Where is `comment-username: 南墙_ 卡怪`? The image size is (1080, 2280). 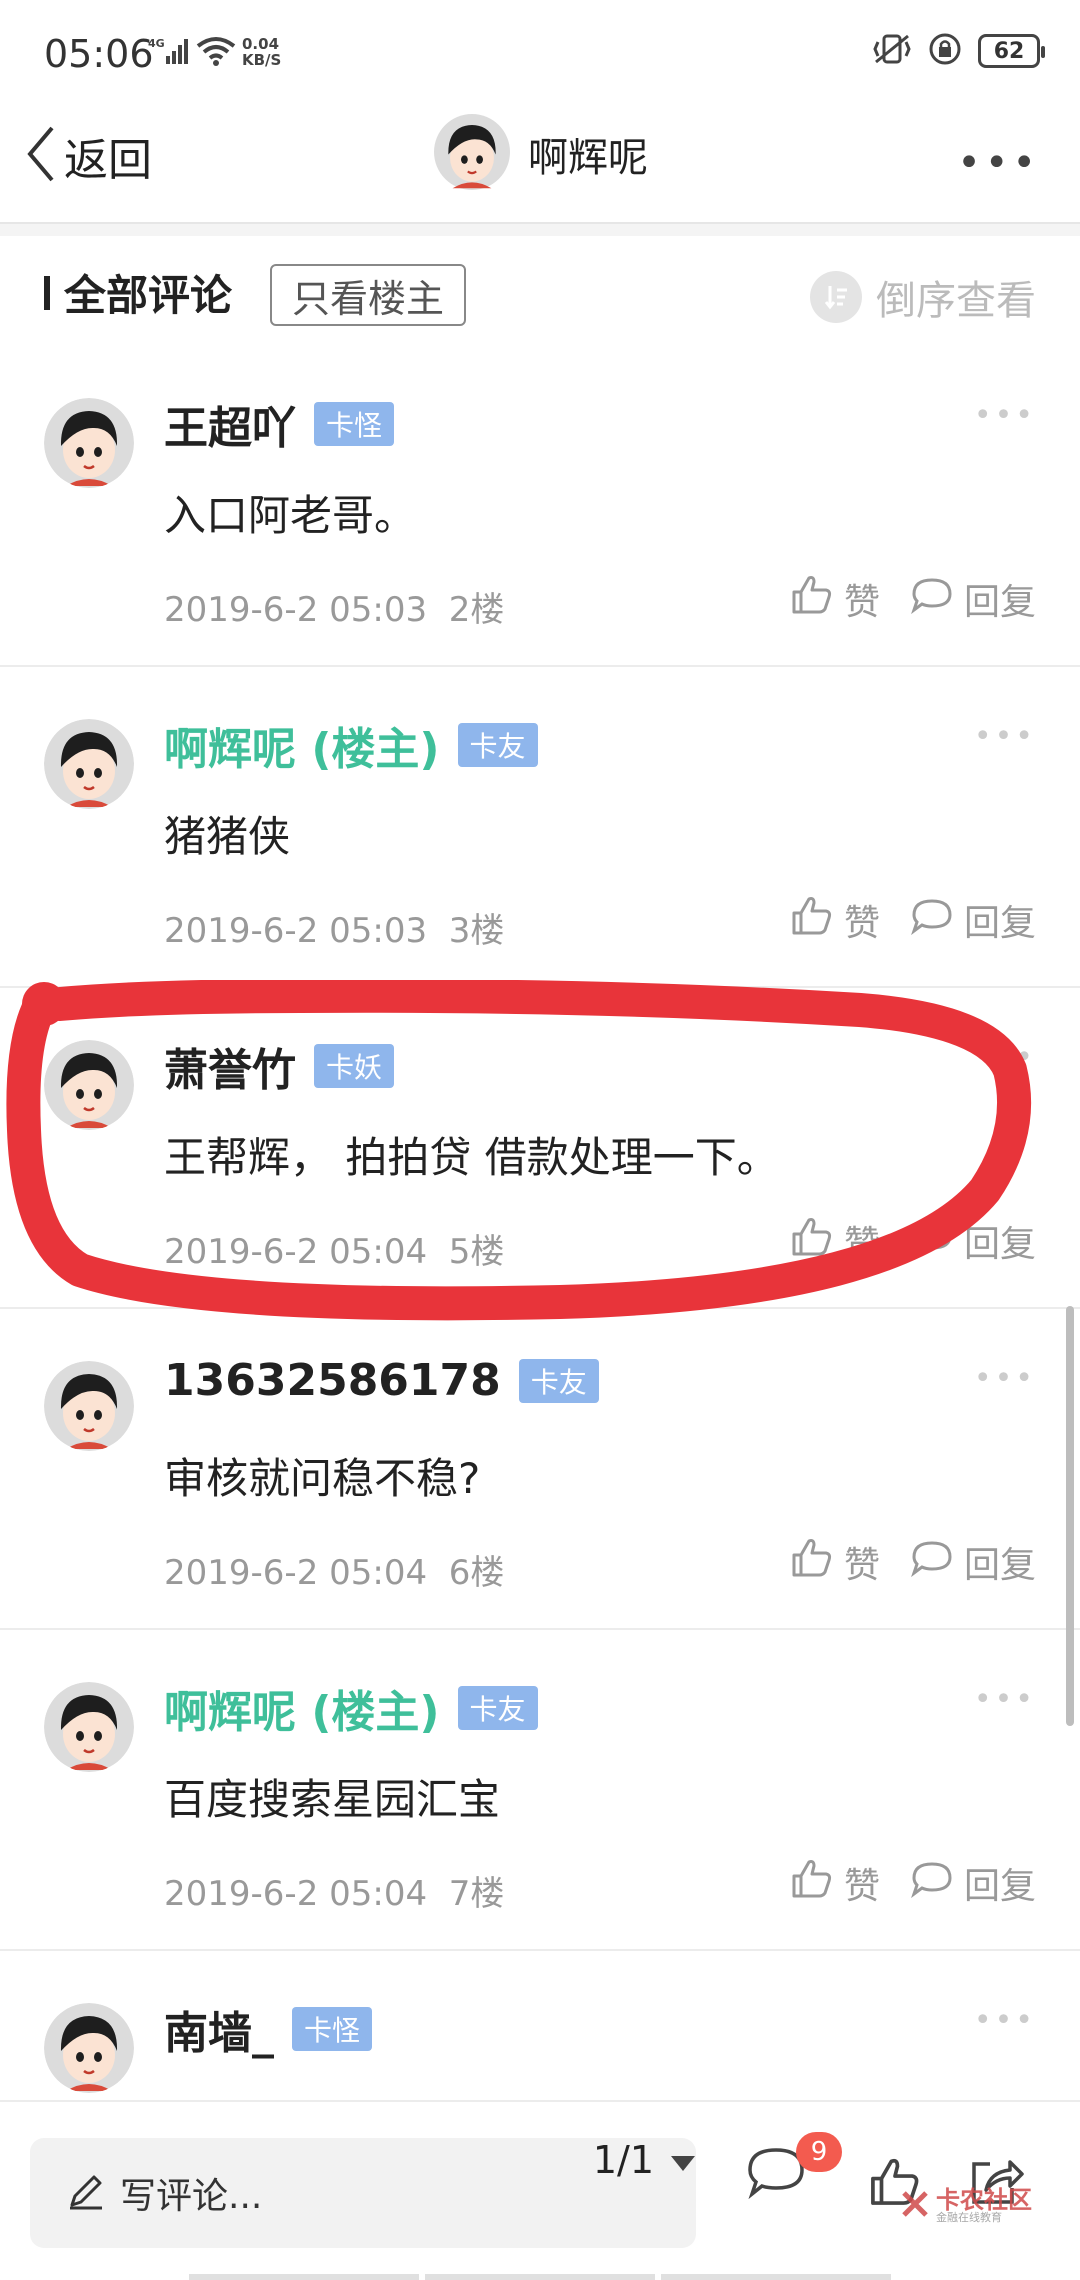
comment-username: 南墙_ 卡怪 is located at coordinates (268, 2029).